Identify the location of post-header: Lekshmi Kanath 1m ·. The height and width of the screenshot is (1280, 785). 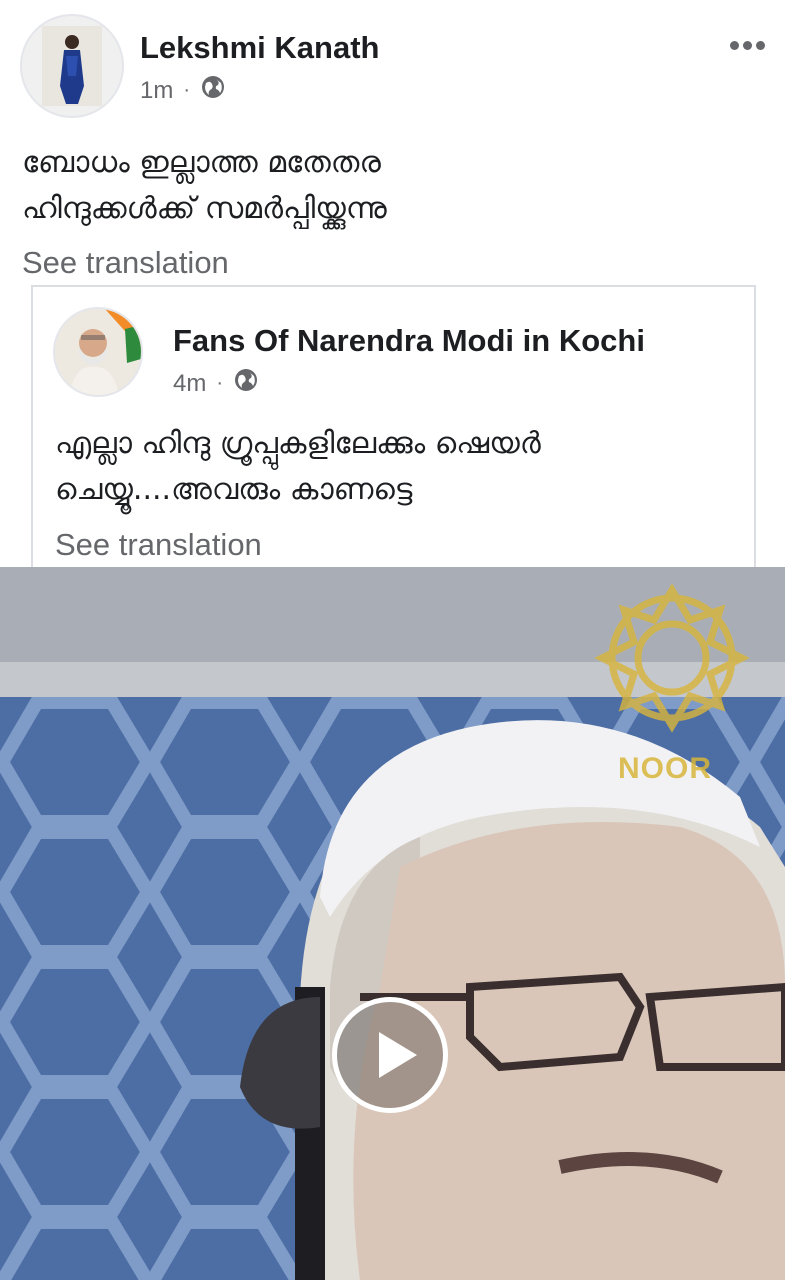
(392, 65).